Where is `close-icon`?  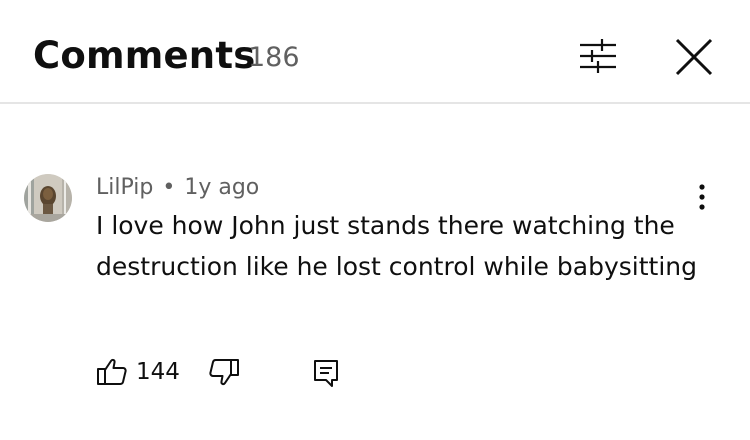
close-icon is located at coordinates (694, 57).